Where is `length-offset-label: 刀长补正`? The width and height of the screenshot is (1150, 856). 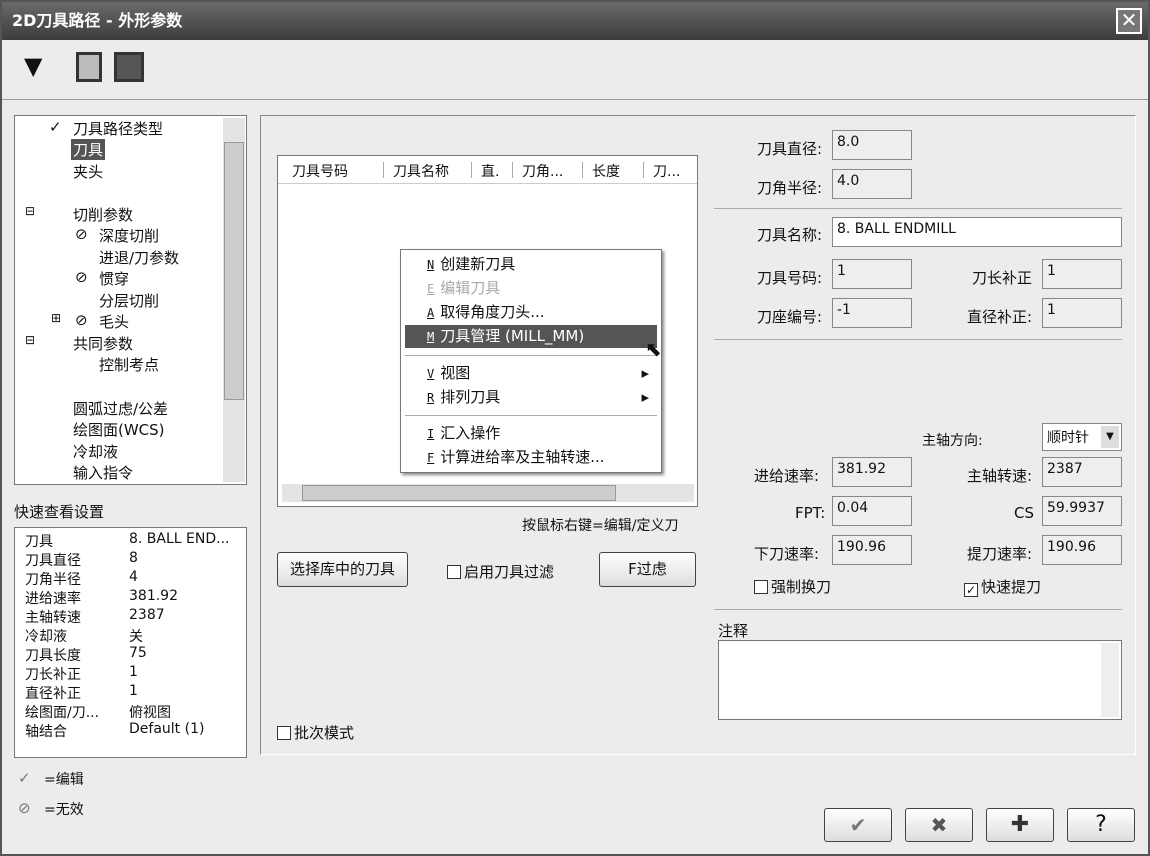
length-offset-label: 刀长补正 is located at coordinates (1002, 278).